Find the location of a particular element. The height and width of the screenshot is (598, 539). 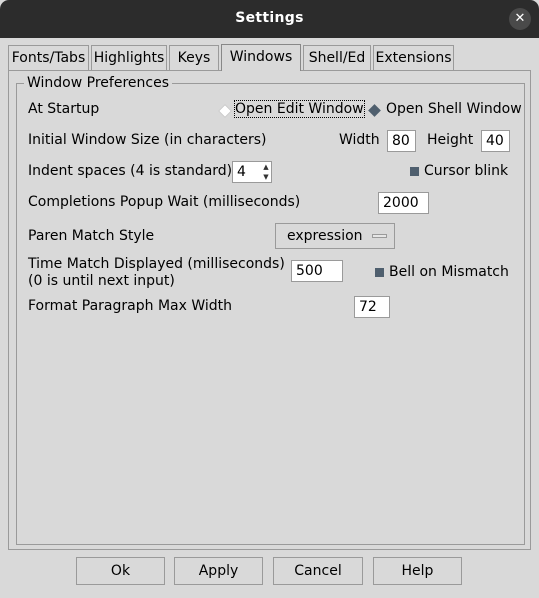

paren-match-style-menu: expression is located at coordinates (335, 236).